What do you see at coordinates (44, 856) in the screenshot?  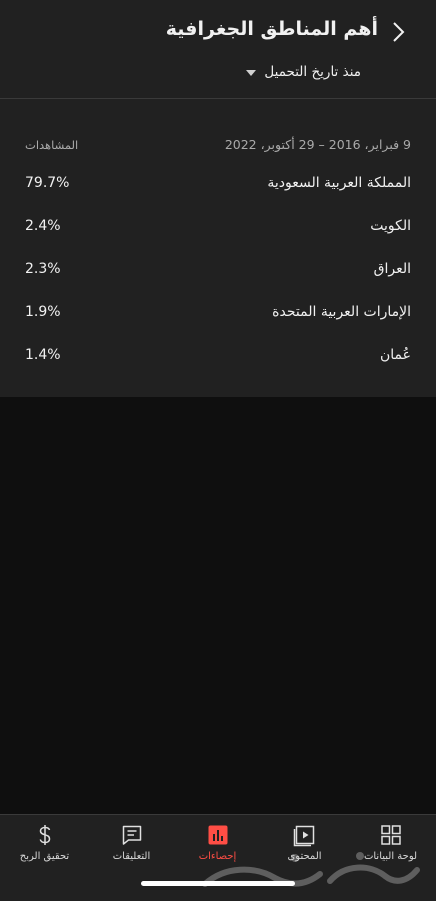 I see `nav-earn-label: تحقيق الربح` at bounding box center [44, 856].